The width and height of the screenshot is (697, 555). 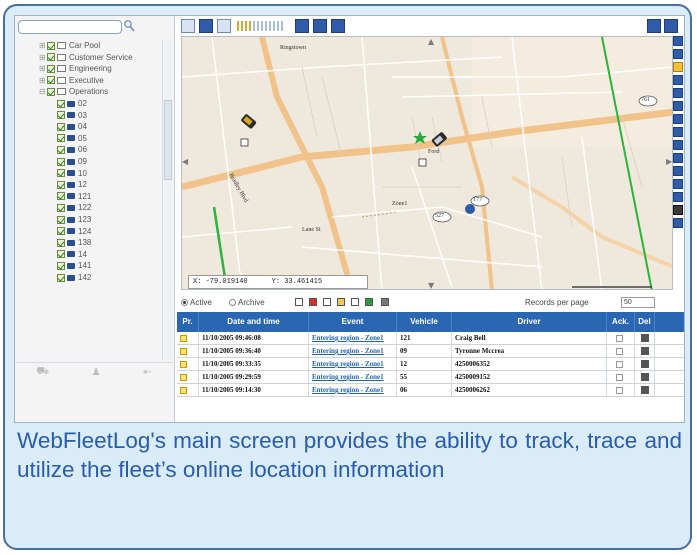 What do you see at coordinates (74, 265) in the screenshot?
I see `tree-vehicle: 141` at bounding box center [74, 265].